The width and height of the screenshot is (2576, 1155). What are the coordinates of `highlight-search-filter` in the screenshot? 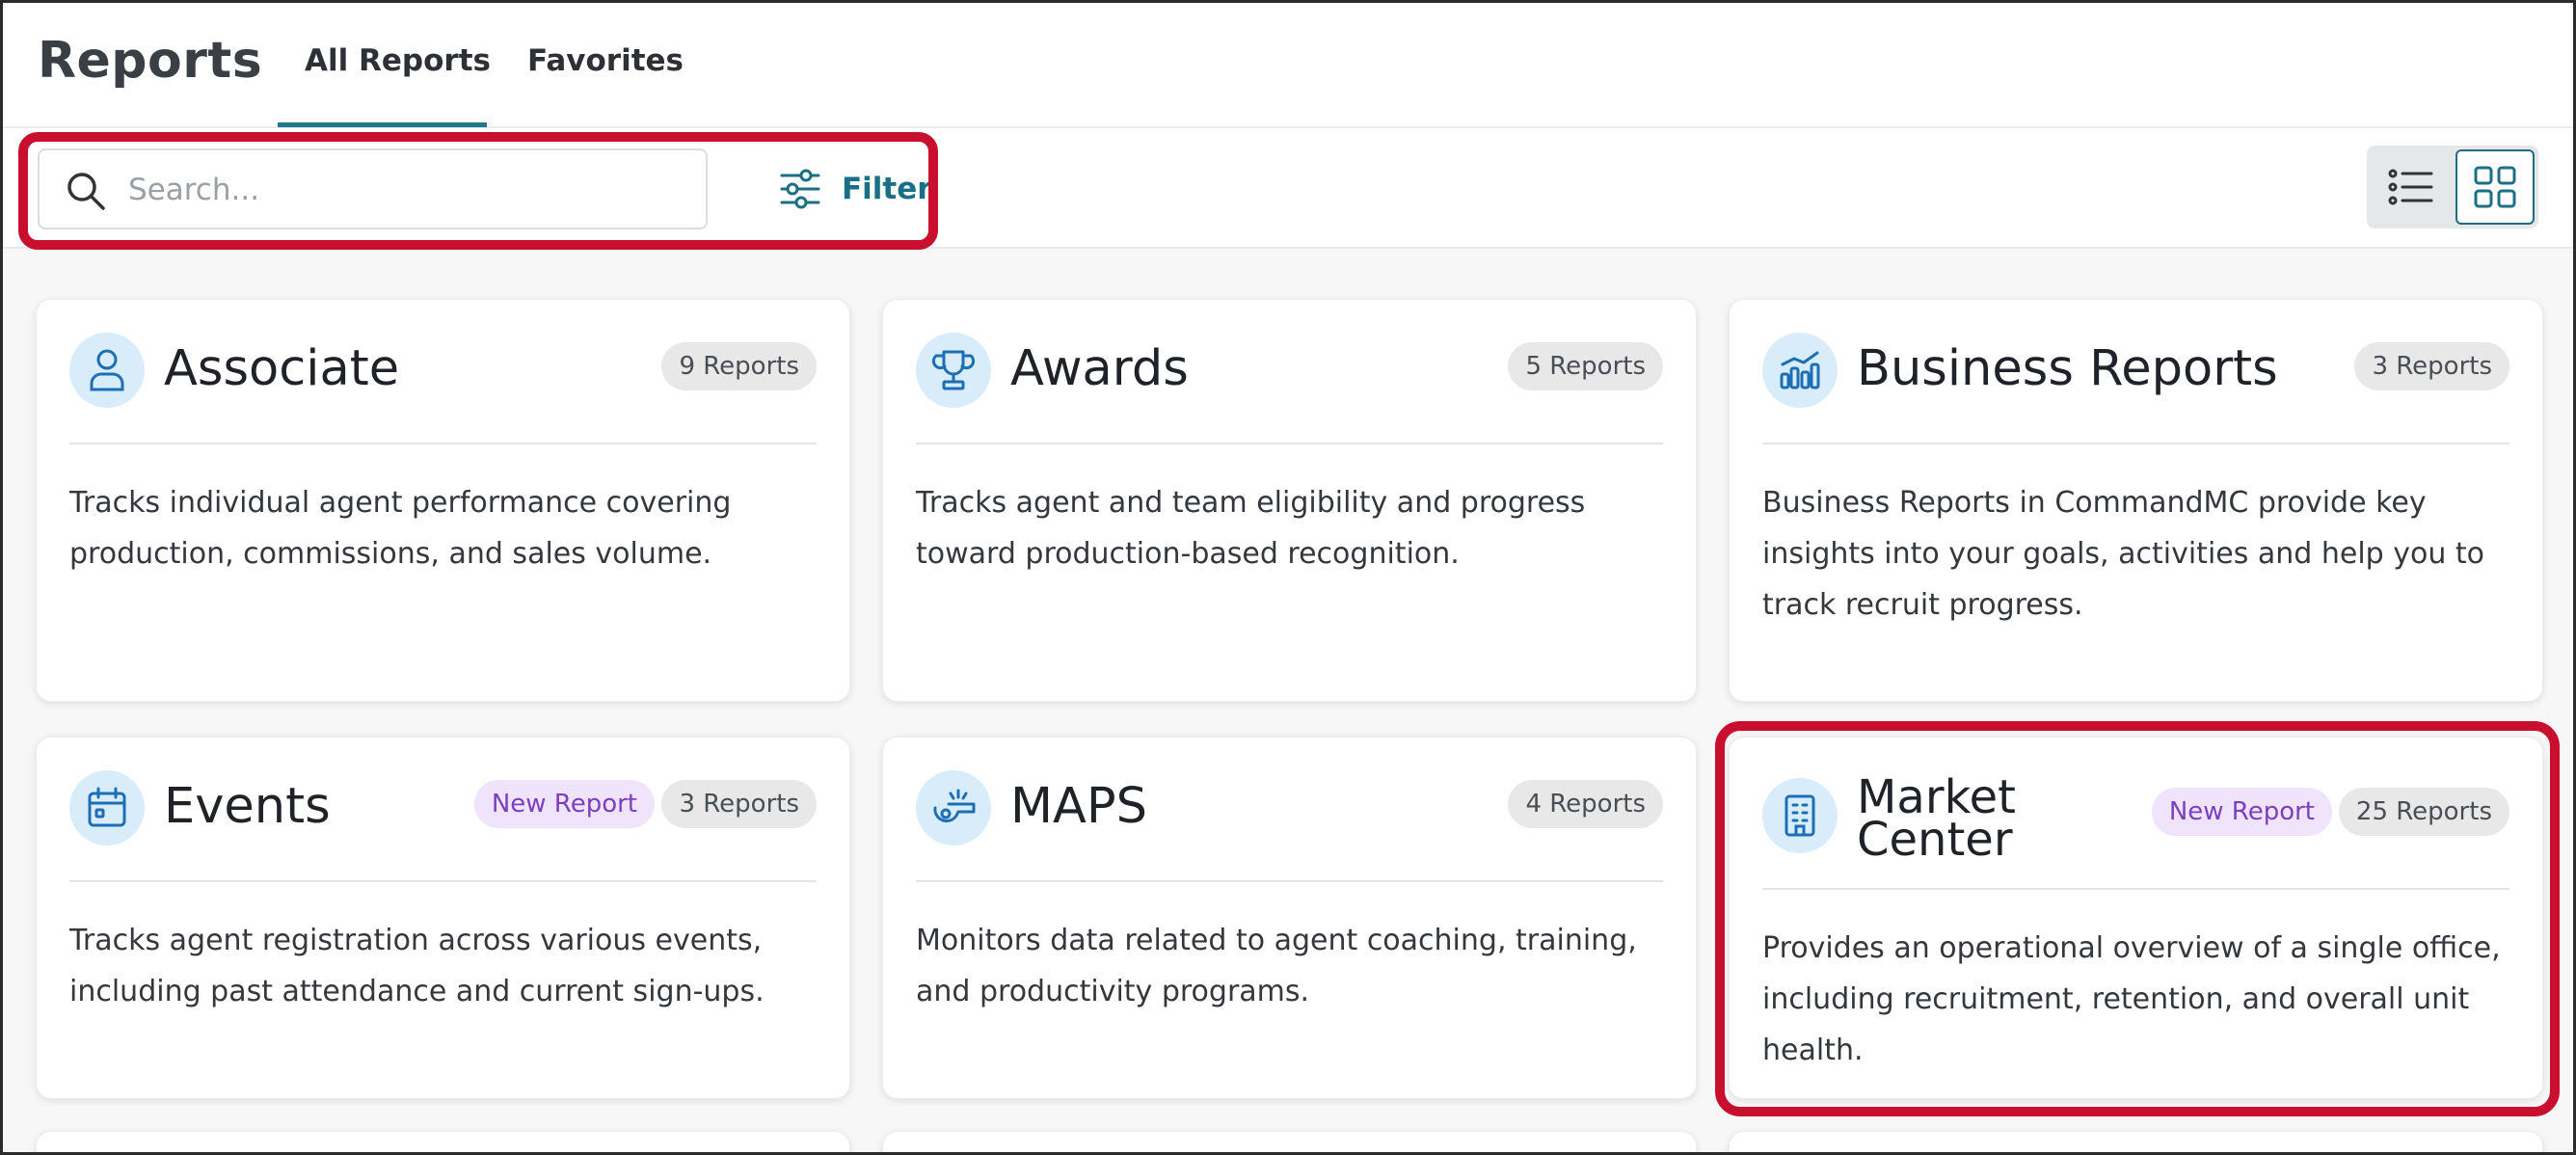 It's located at (478, 191).